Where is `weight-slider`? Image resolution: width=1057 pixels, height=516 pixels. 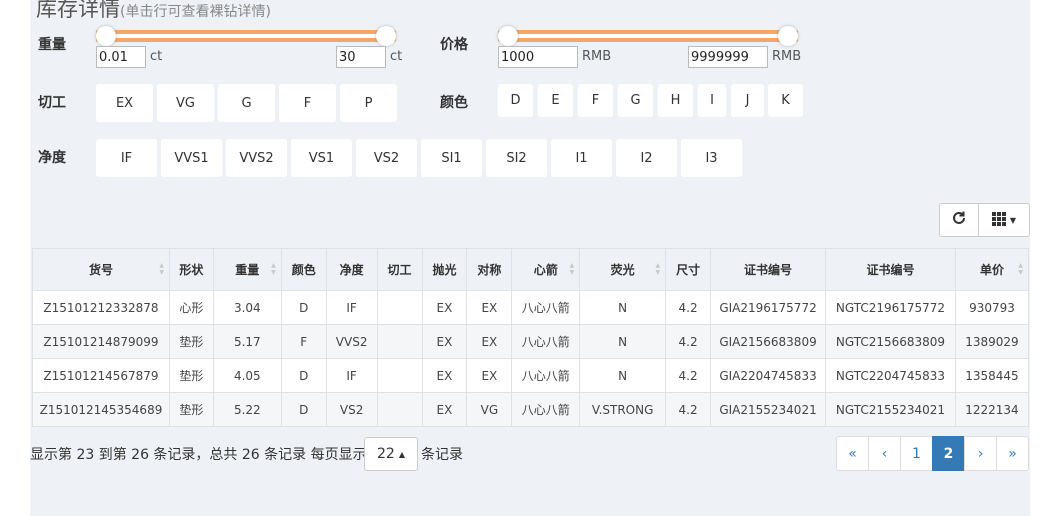 weight-slider is located at coordinates (246, 36).